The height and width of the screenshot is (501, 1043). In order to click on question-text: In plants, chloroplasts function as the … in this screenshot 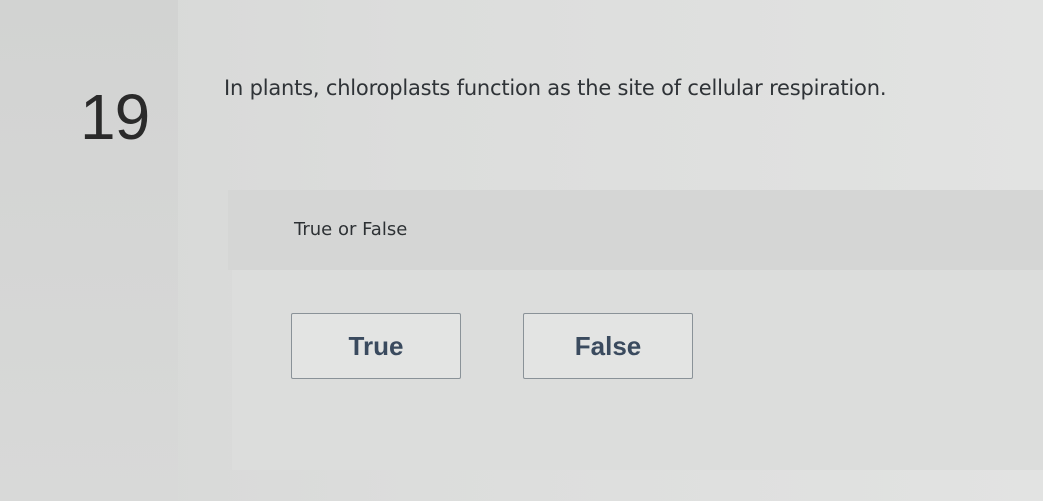, I will do `click(555, 88)`.